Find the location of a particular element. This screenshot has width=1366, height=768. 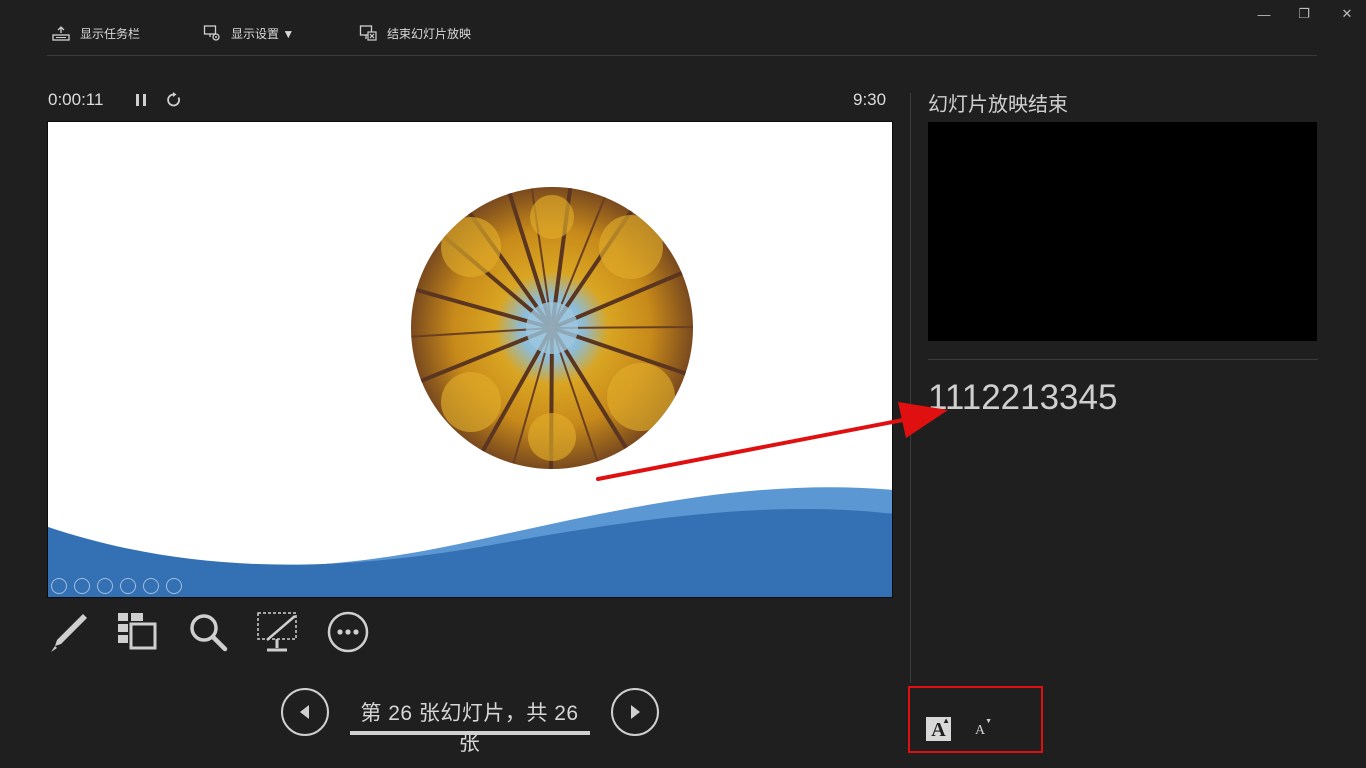

end-show-icon is located at coordinates (368, 33).